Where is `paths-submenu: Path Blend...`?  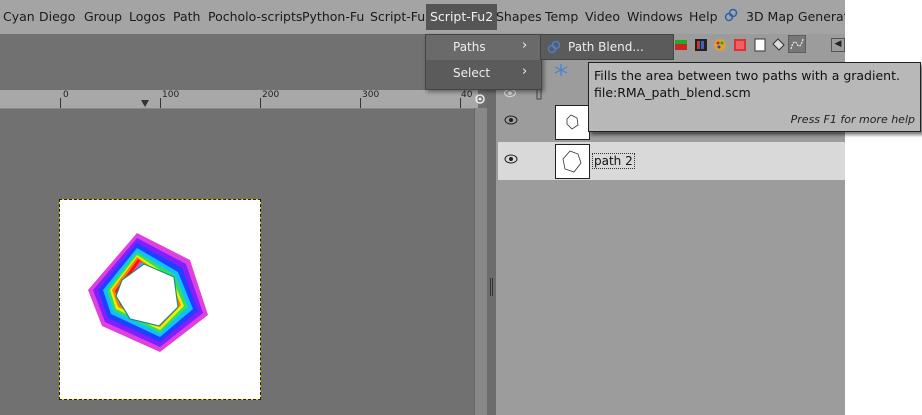
paths-submenu: Path Blend... is located at coordinates (607, 47).